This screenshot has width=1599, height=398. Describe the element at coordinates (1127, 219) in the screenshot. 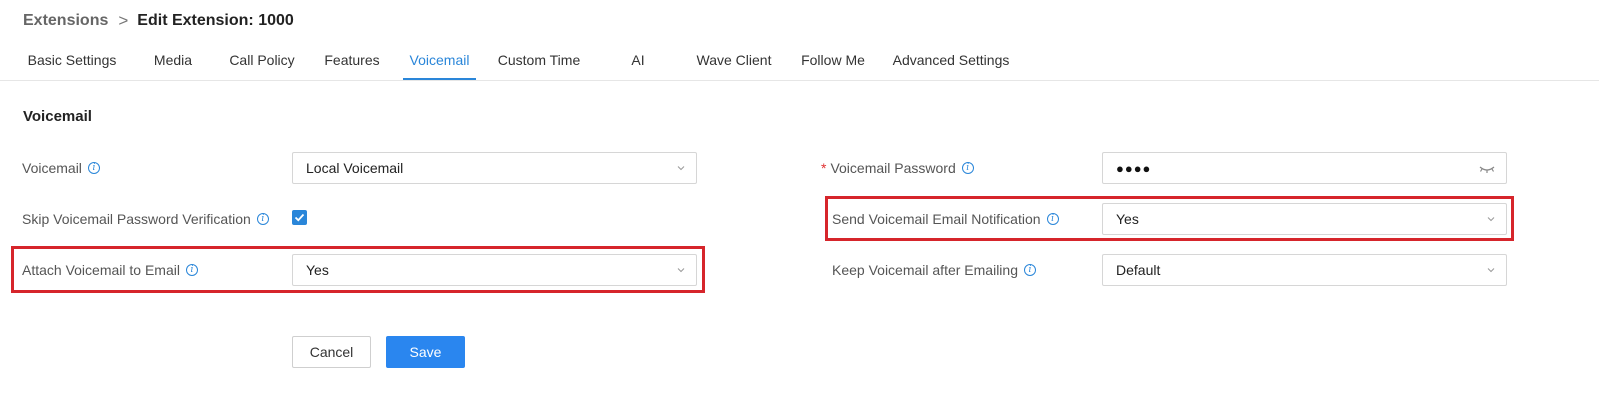

I see `send-notification-select-value: Yes` at that location.